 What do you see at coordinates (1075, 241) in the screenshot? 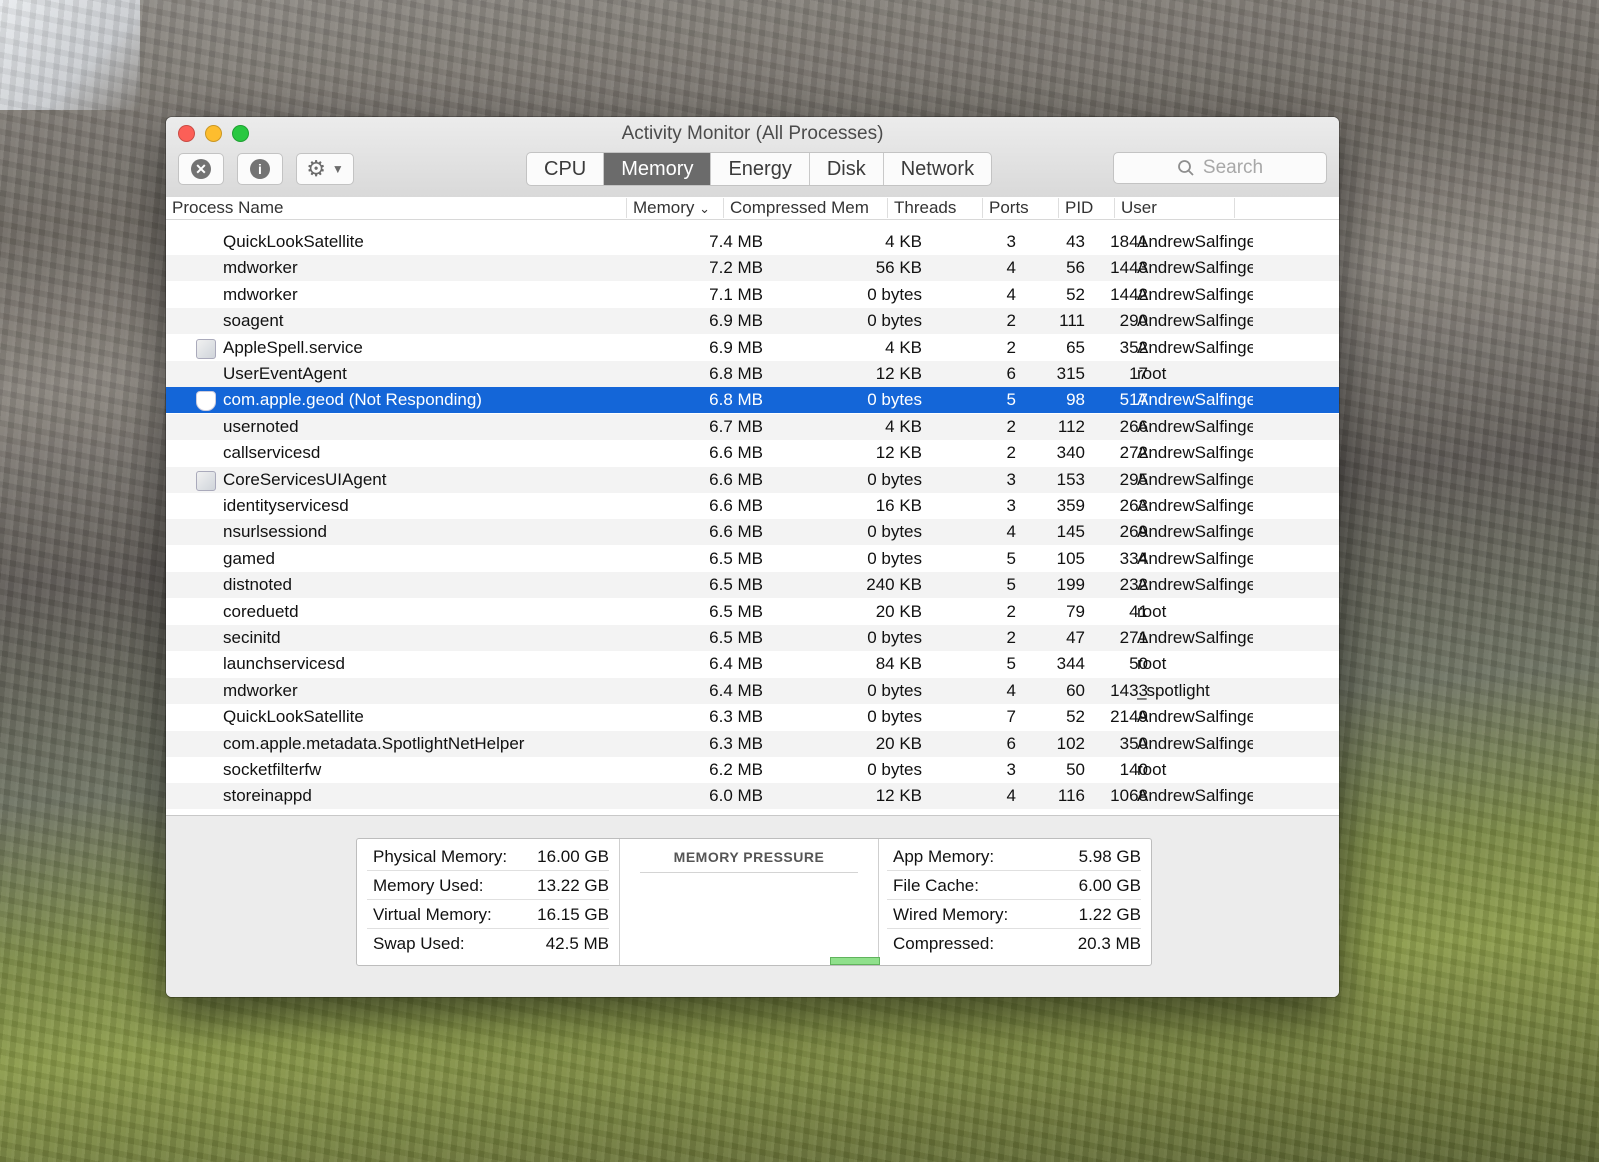
I see `cell-ports: 43` at bounding box center [1075, 241].